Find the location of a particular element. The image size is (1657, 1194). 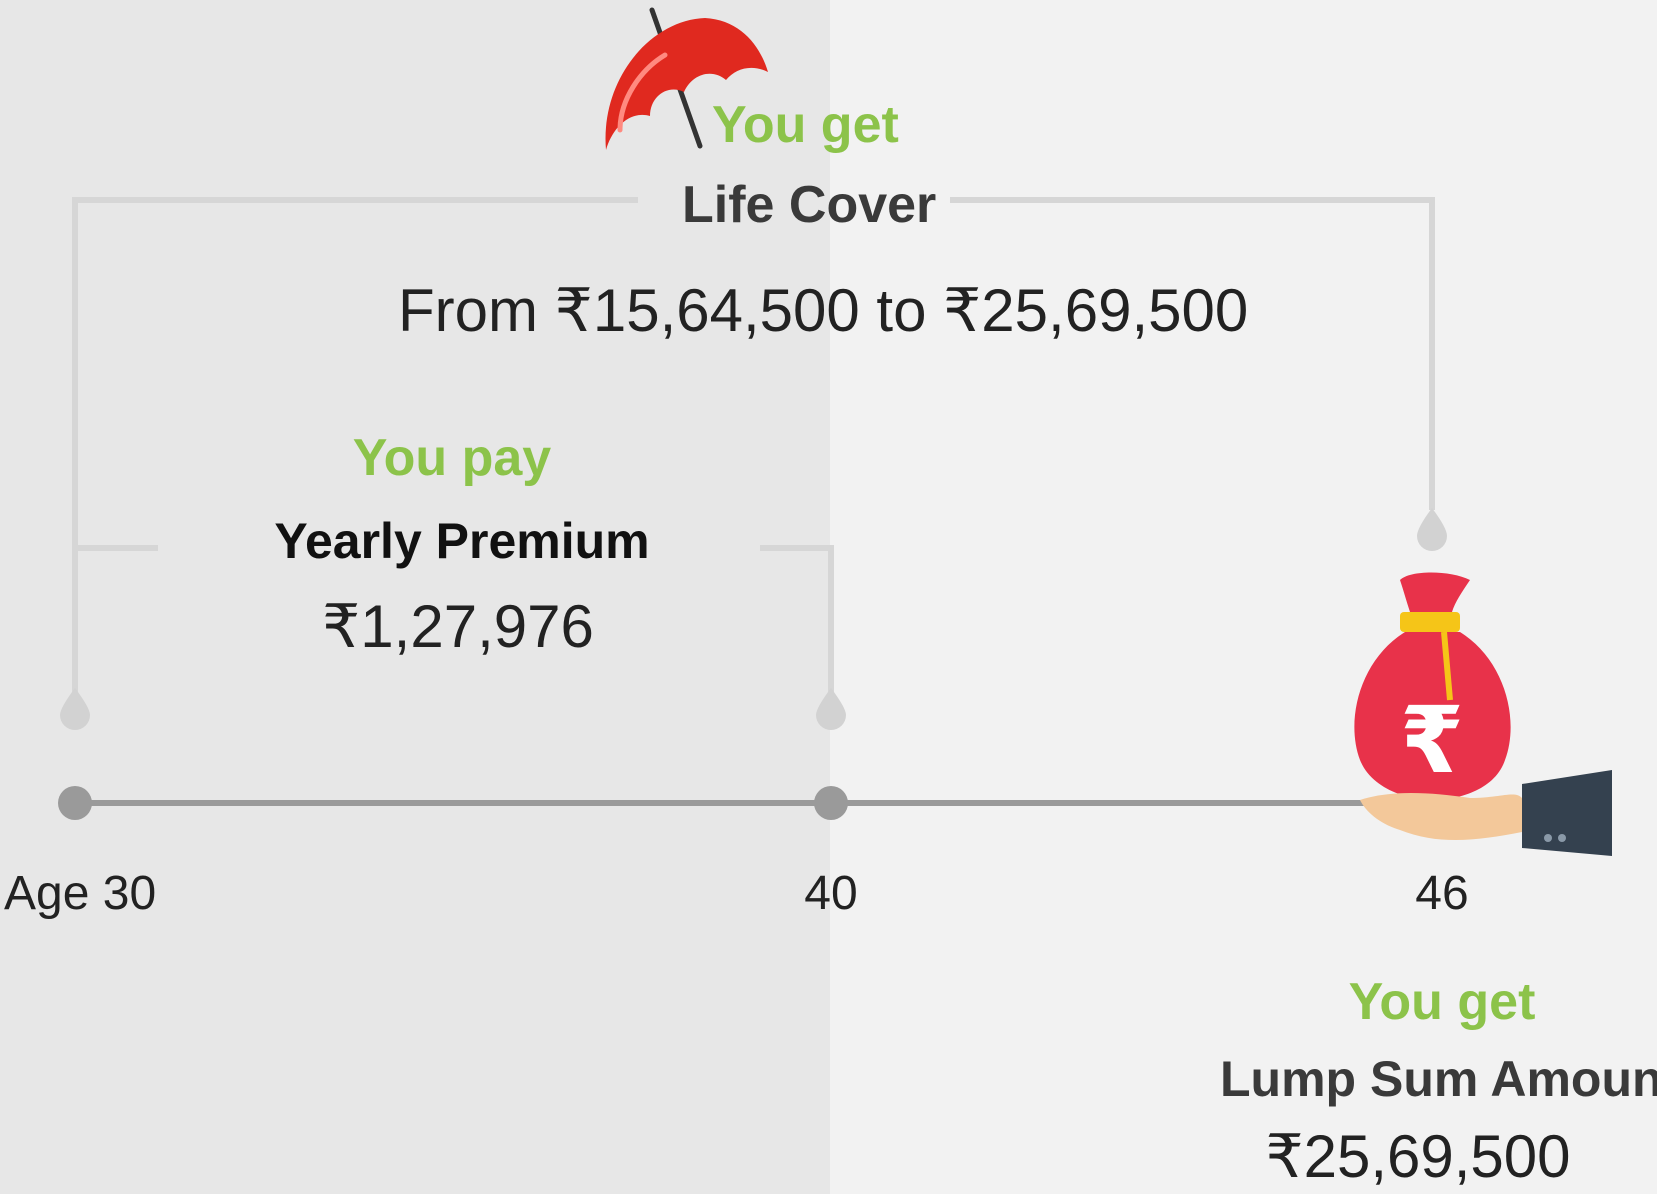

drop-marker-mid is located at coordinates (831, 709).